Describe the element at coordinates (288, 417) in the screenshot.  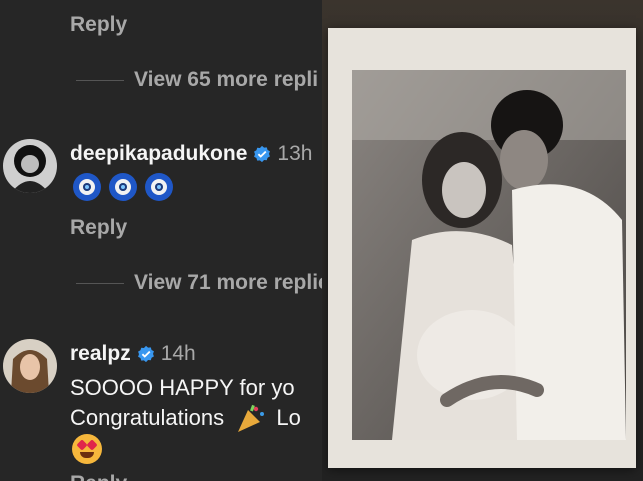
I see `comment-2-line-2-end: Lo` at that location.